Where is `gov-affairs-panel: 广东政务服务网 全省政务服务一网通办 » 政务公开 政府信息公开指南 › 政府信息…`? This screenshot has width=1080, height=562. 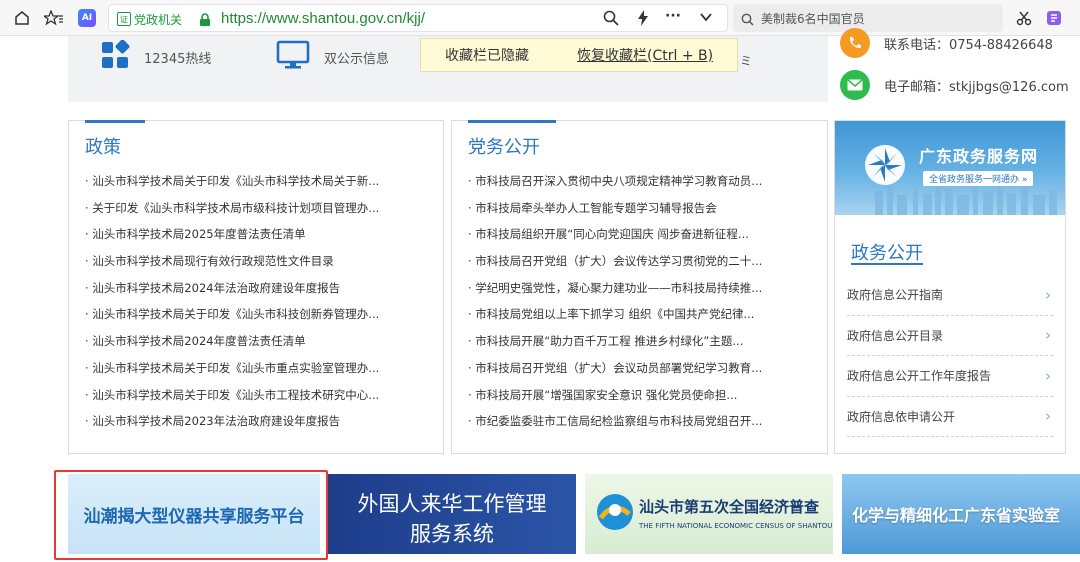 gov-affairs-panel: 广东政务服务网 全省政务服务一网通办 » 政务公开 政府信息公开指南 › 政府信息… is located at coordinates (950, 287).